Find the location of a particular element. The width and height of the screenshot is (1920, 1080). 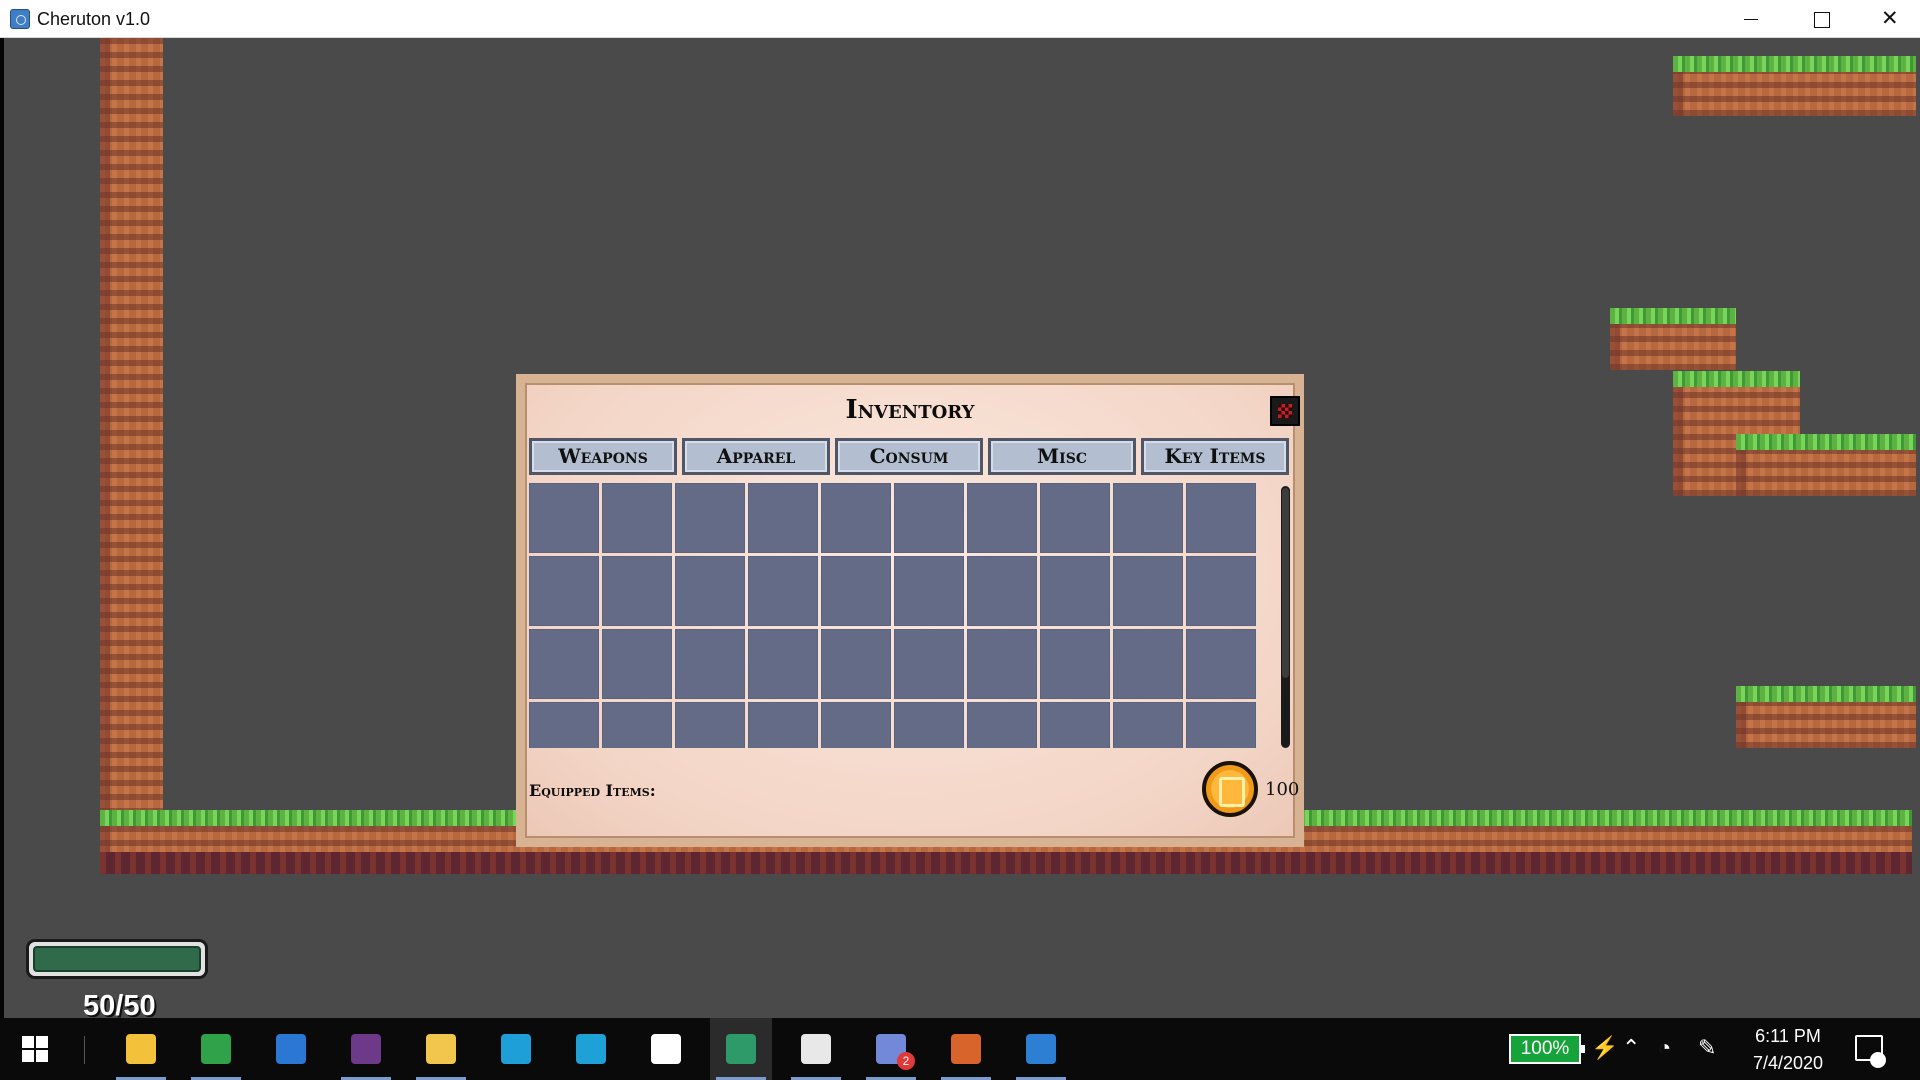

battery-indicator: 100% is located at coordinates (1547, 1049).